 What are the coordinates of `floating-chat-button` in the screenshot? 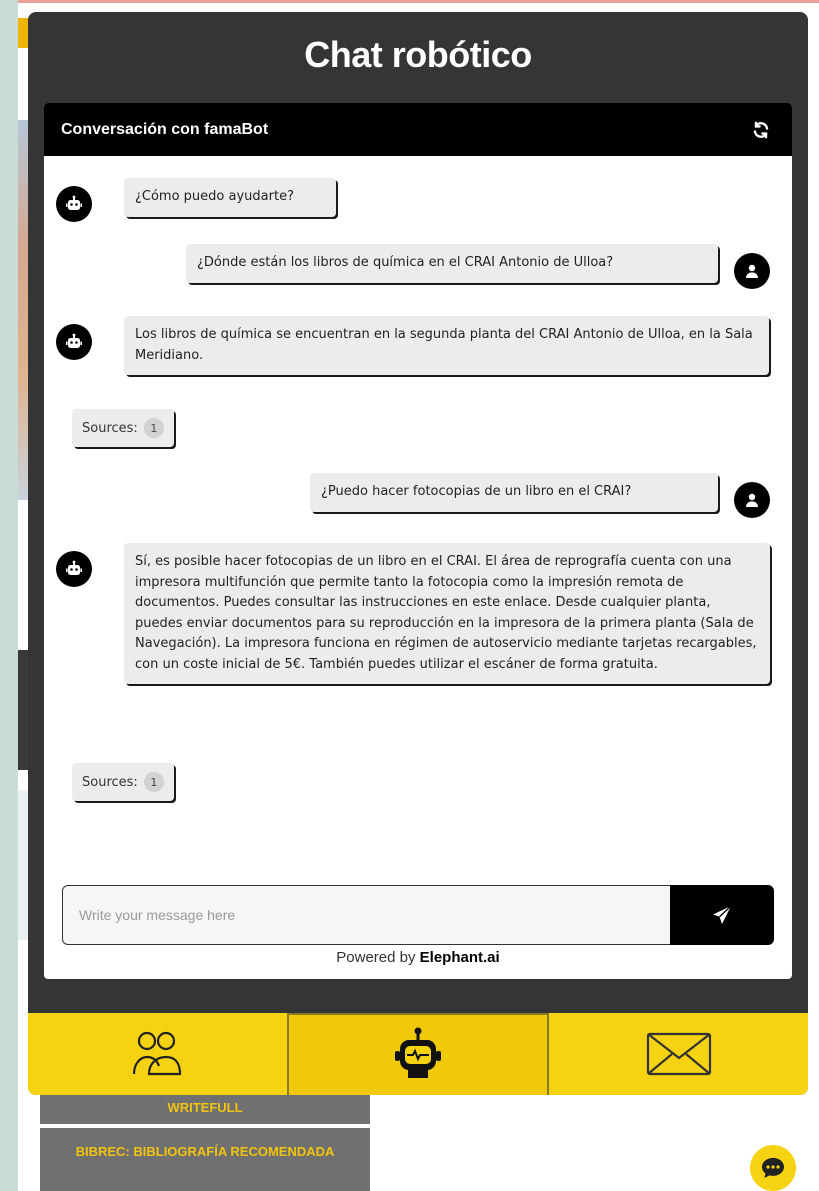 It's located at (773, 1168).